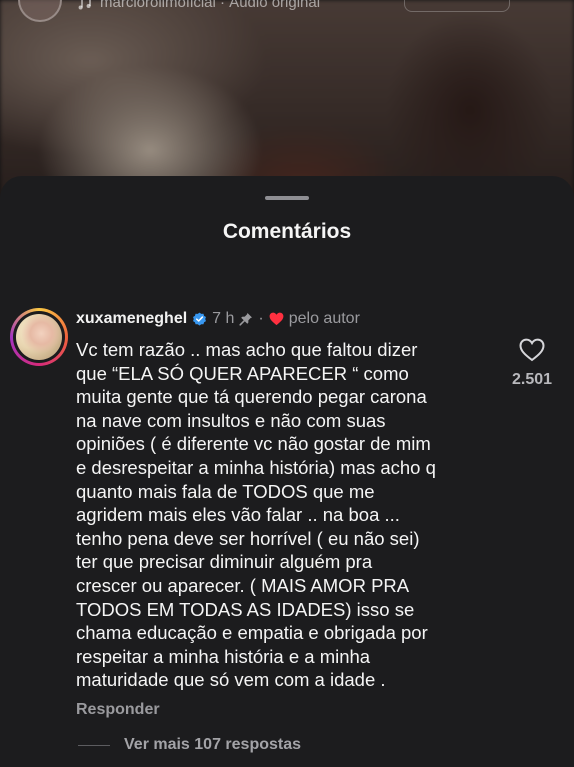 The height and width of the screenshot is (767, 574). I want to click on verified-badge-icon, so click(200, 318).